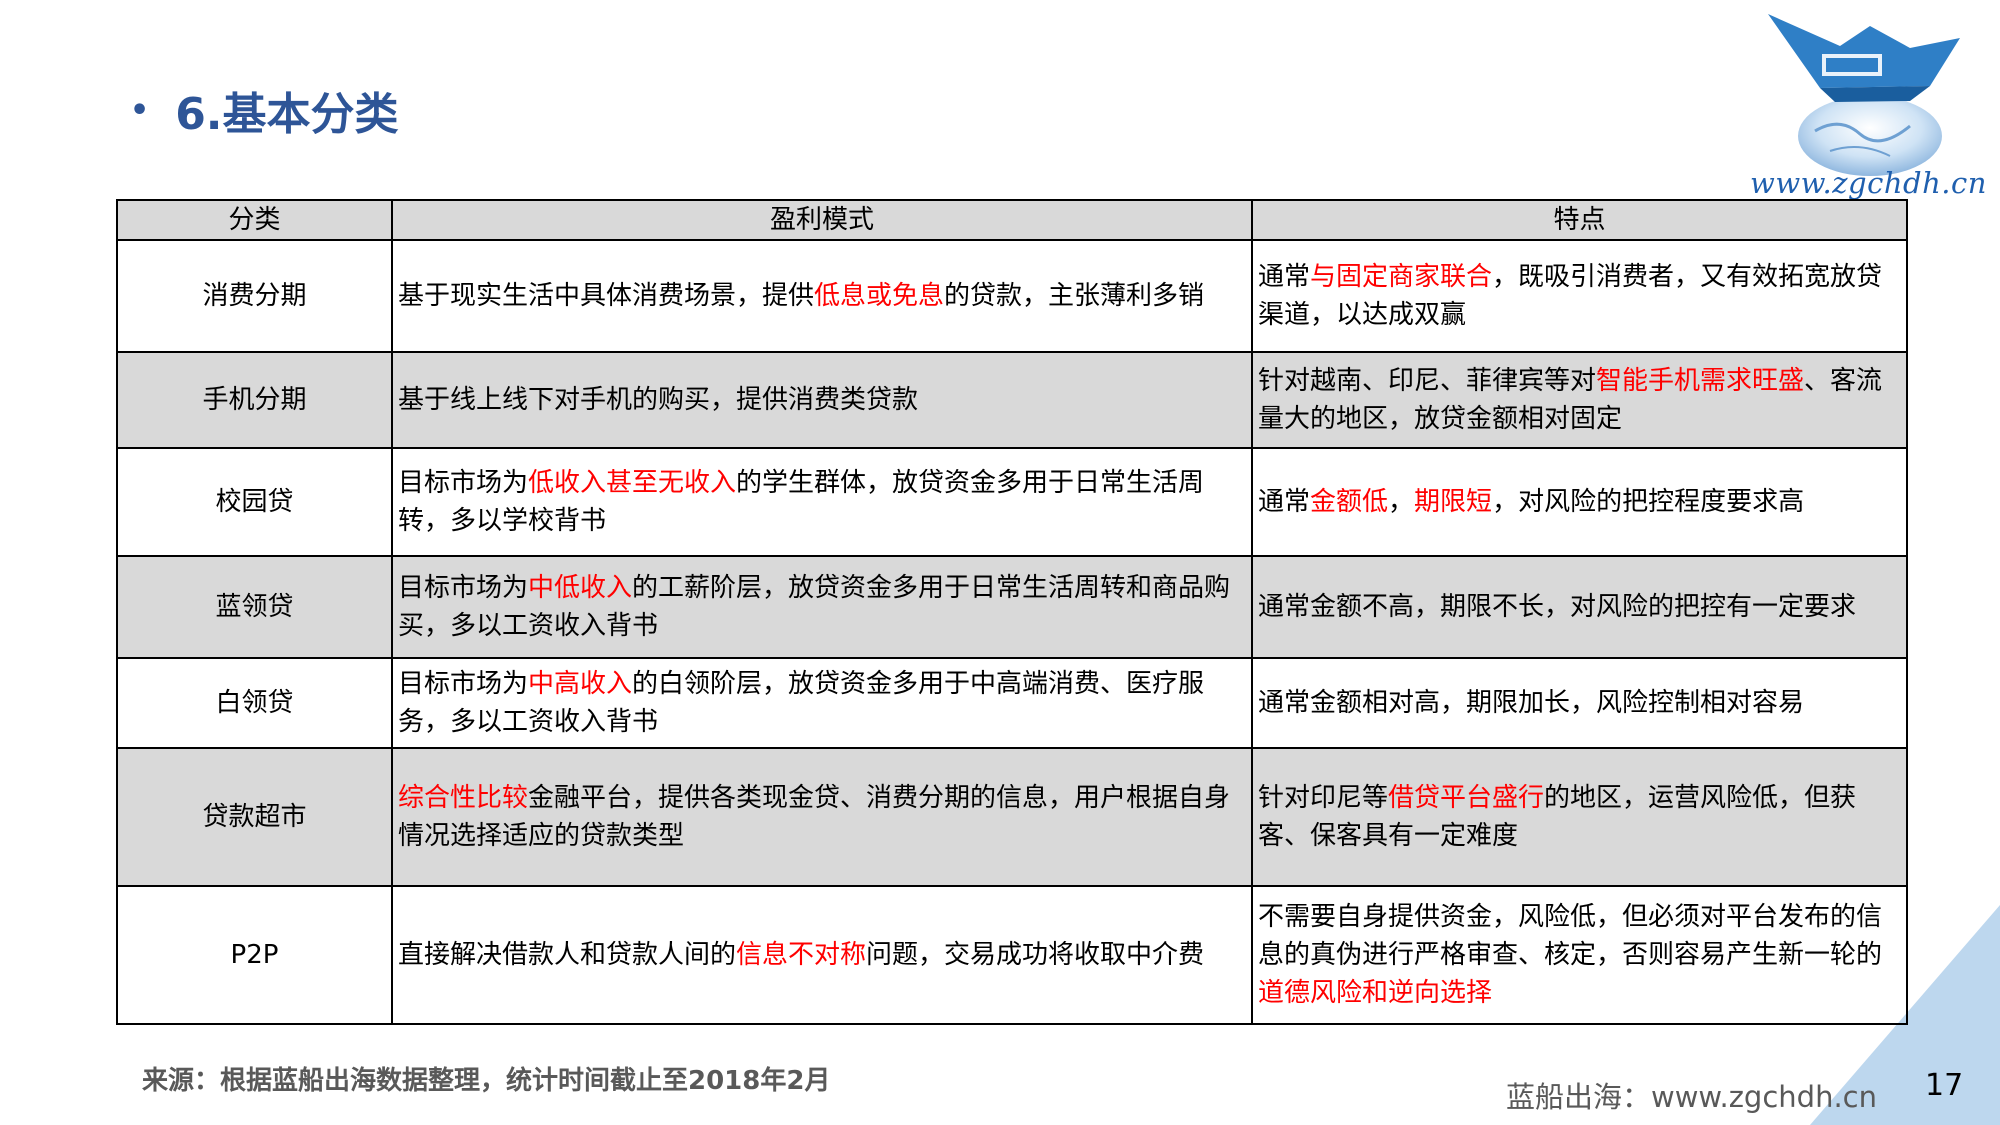 The image size is (2000, 1125). I want to click on cell-profit-model: 基于线上线下对手机的购买，提供消费类贷款, so click(822, 400).